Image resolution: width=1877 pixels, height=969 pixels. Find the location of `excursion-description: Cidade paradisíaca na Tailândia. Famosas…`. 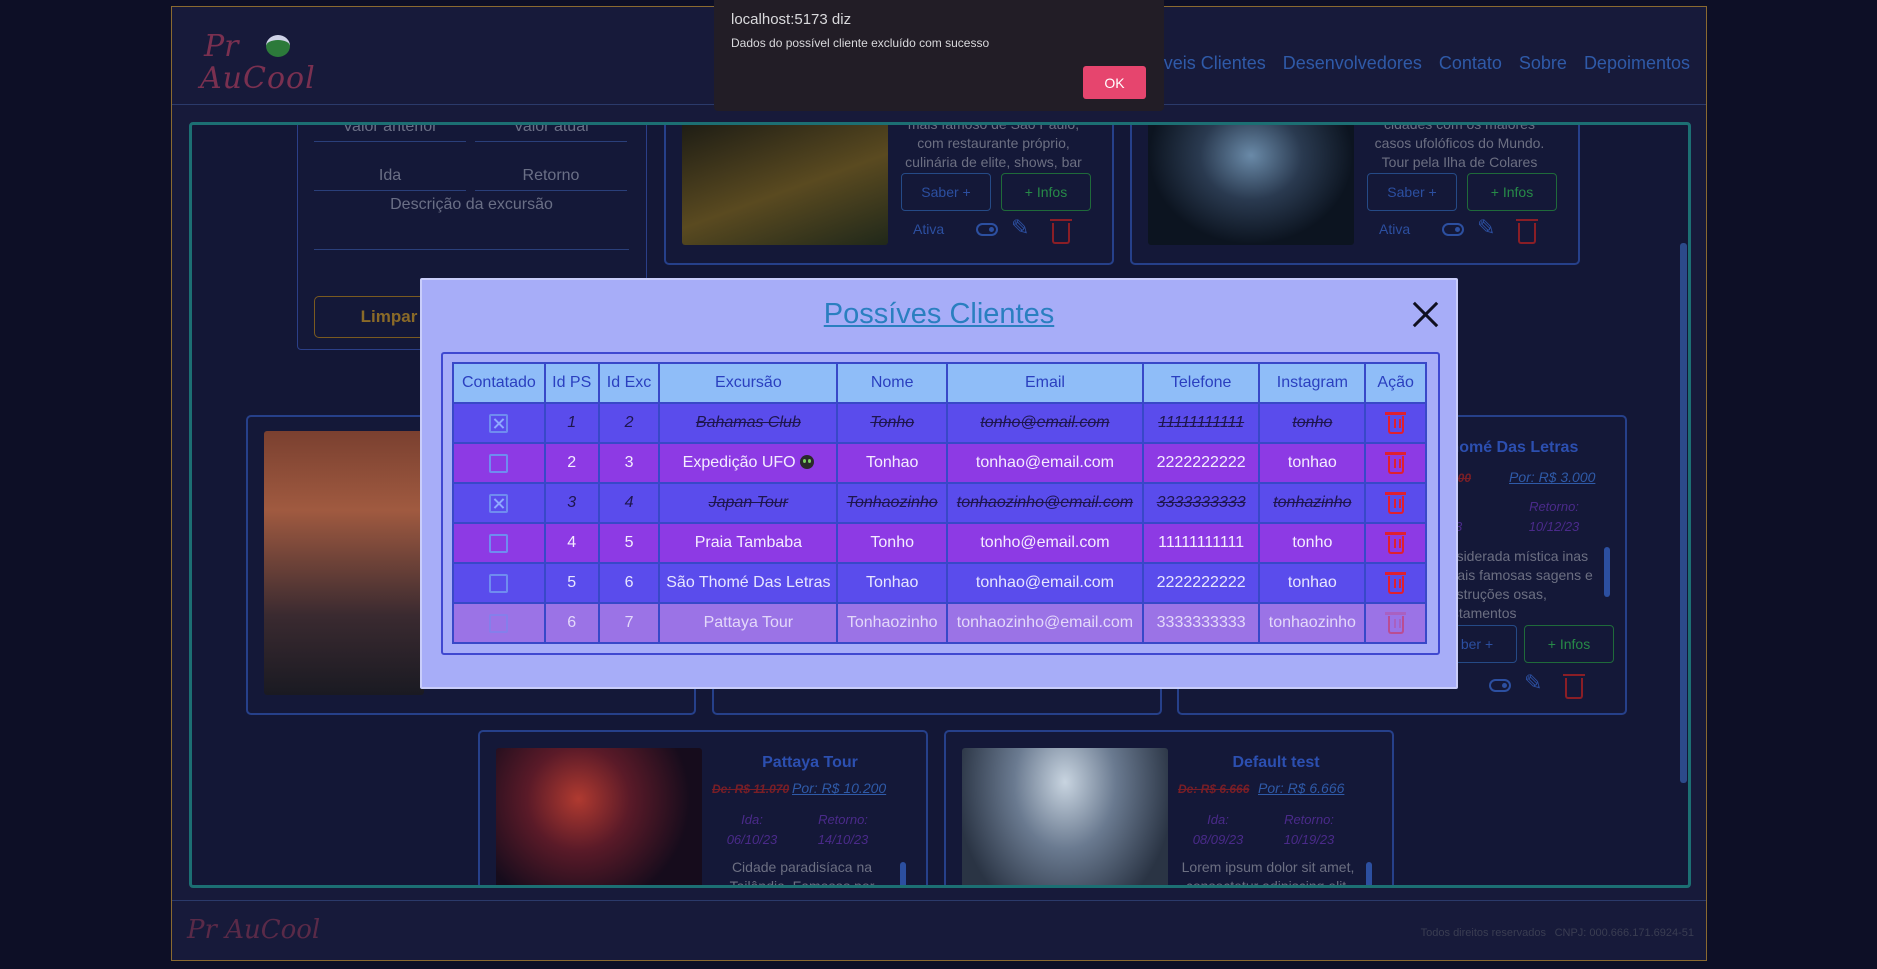

excursion-description: Cidade paradisíaca na Tailândia. Famosas… is located at coordinates (802, 873).